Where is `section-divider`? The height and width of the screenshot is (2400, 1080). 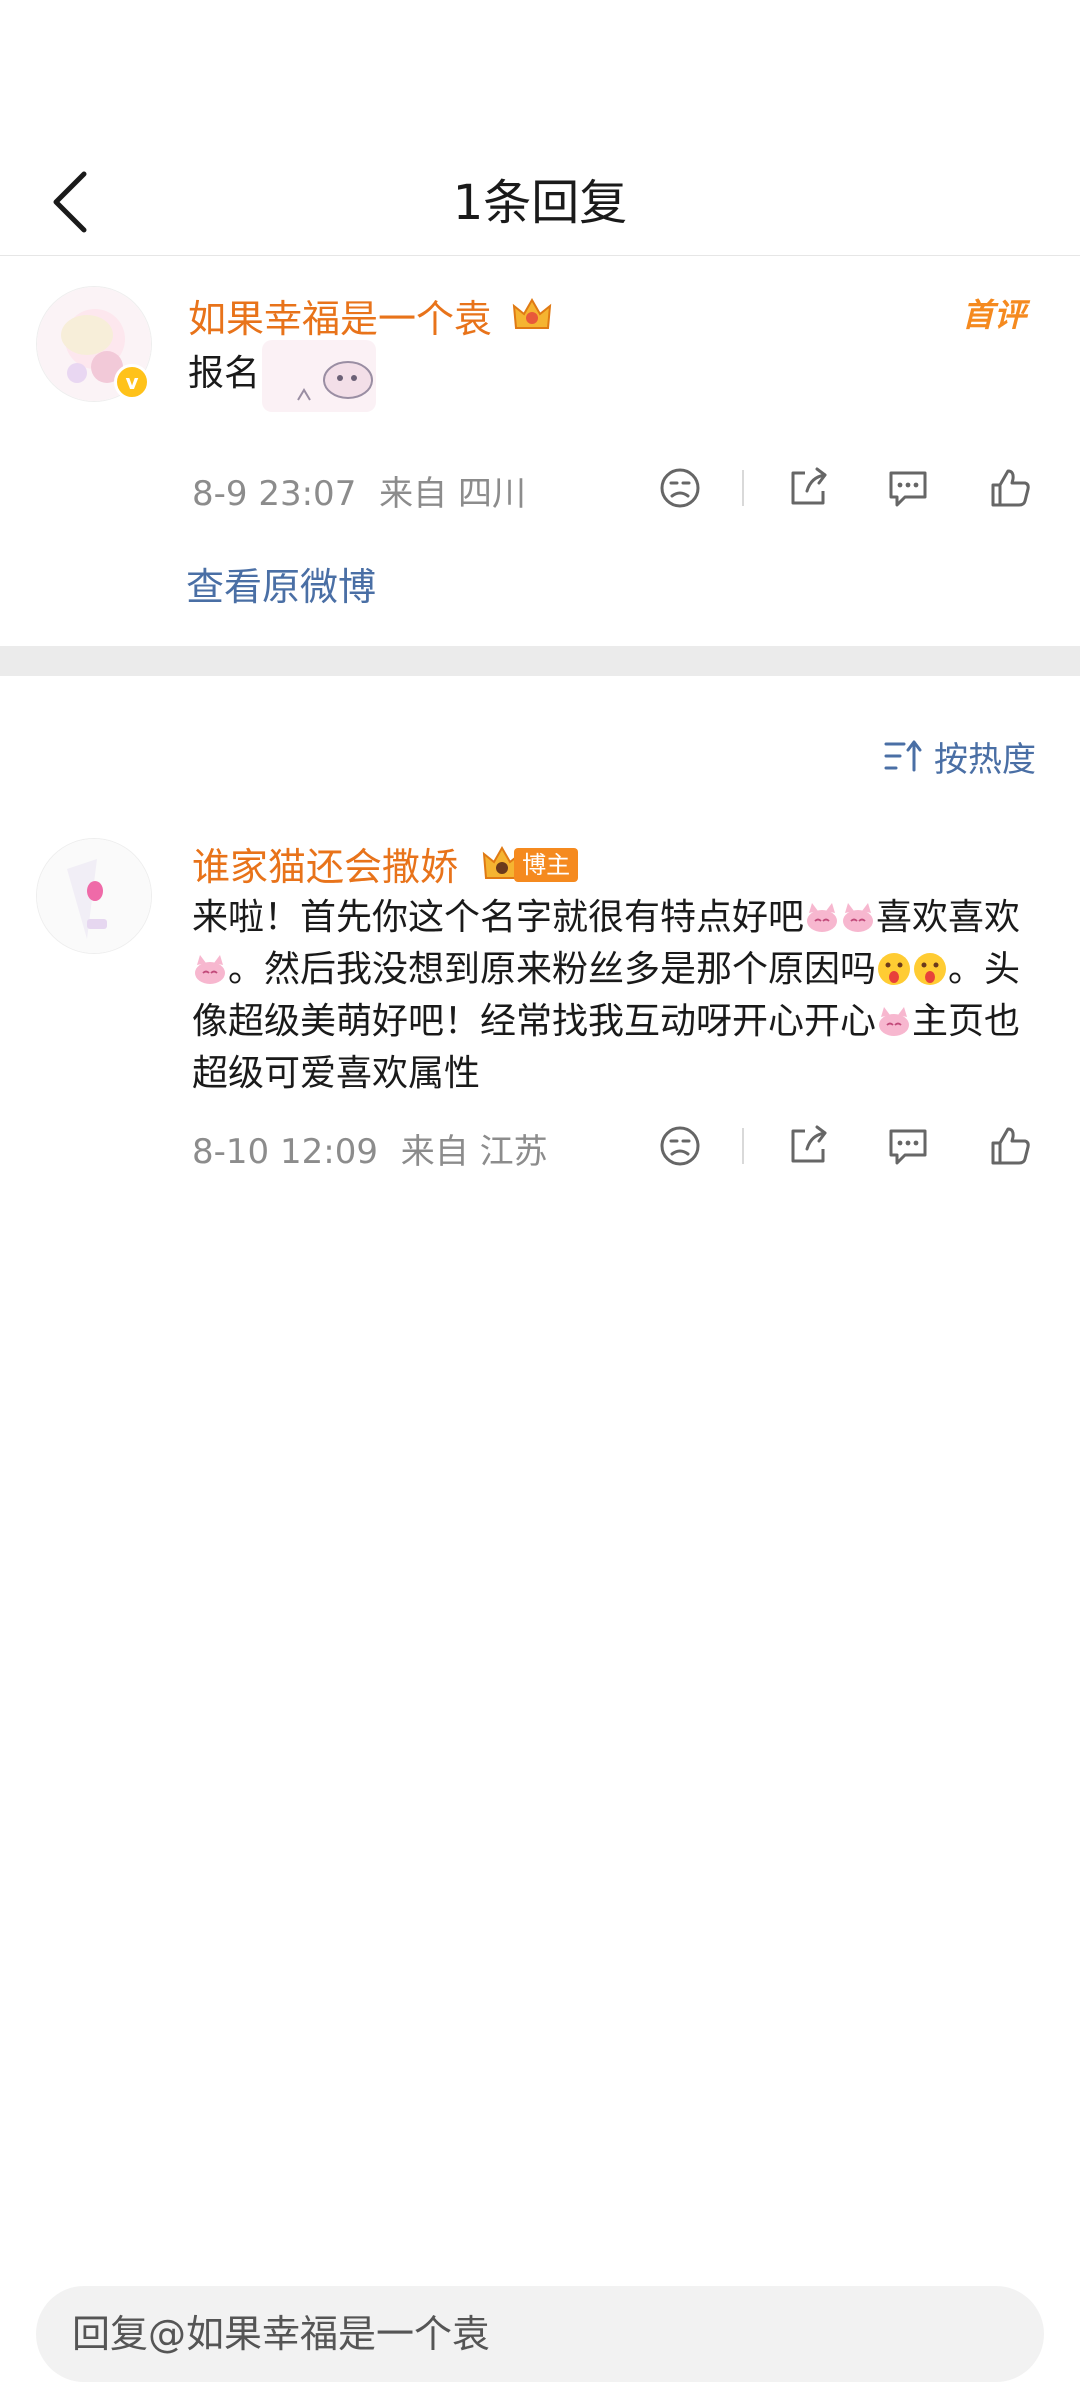
section-divider is located at coordinates (540, 661).